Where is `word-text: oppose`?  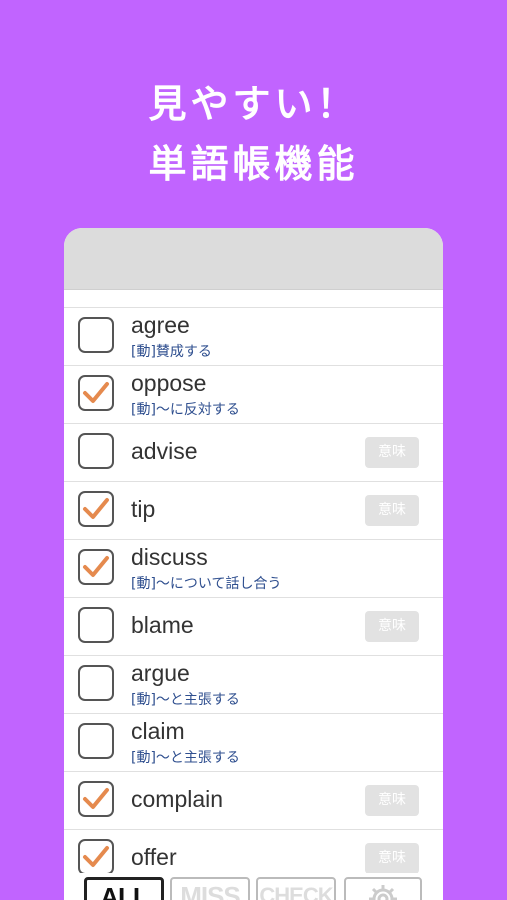 word-text: oppose is located at coordinates (169, 383).